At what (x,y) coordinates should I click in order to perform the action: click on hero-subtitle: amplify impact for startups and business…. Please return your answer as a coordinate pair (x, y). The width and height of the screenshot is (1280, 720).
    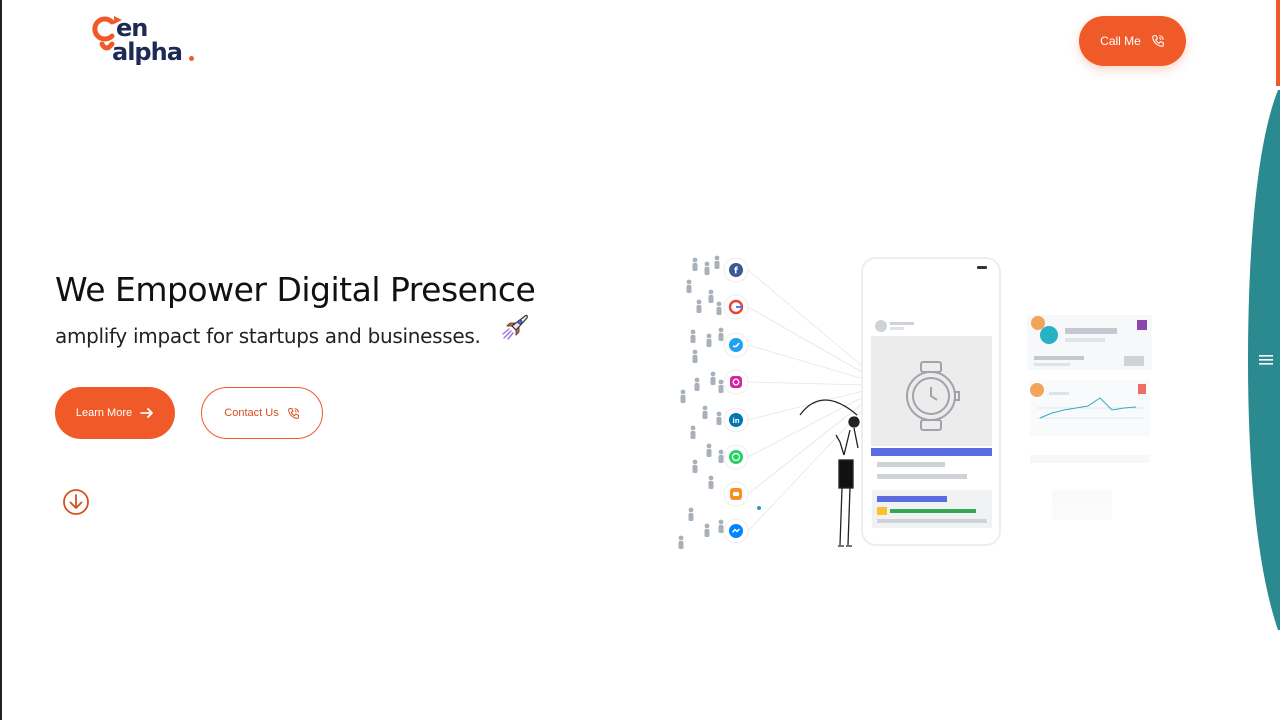
    Looking at the image, I should click on (268, 336).